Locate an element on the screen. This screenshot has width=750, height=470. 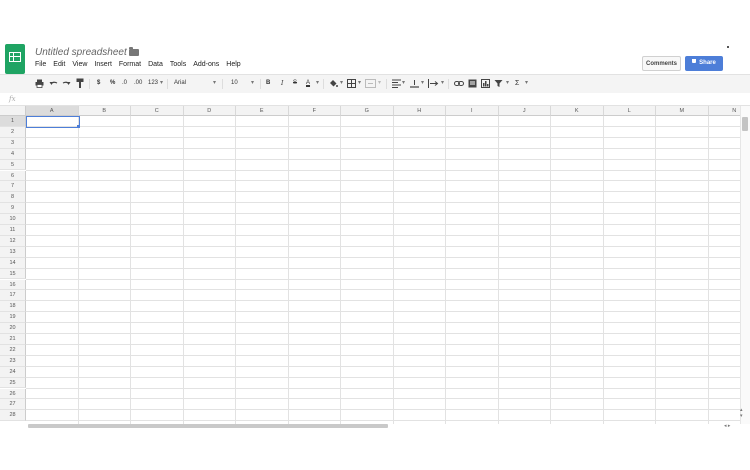
row-header-6: 6 is located at coordinates (13, 176).